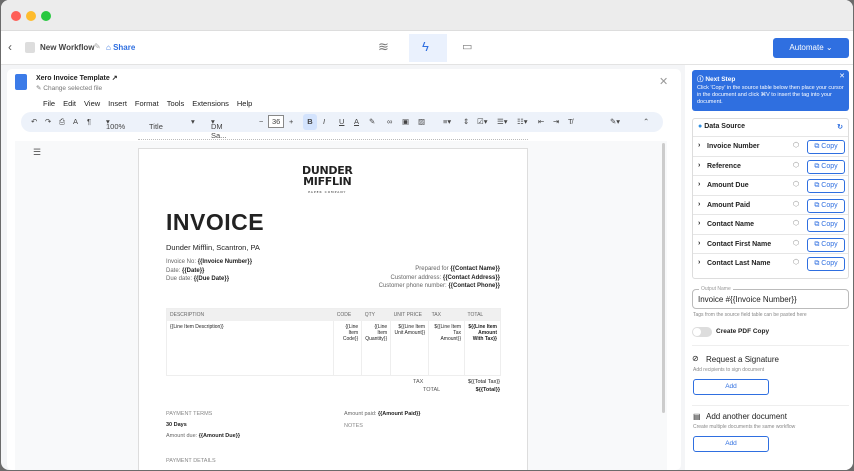  Describe the element at coordinates (210, 103) in the screenshot. I see `menu-extensions: Extensions` at that location.